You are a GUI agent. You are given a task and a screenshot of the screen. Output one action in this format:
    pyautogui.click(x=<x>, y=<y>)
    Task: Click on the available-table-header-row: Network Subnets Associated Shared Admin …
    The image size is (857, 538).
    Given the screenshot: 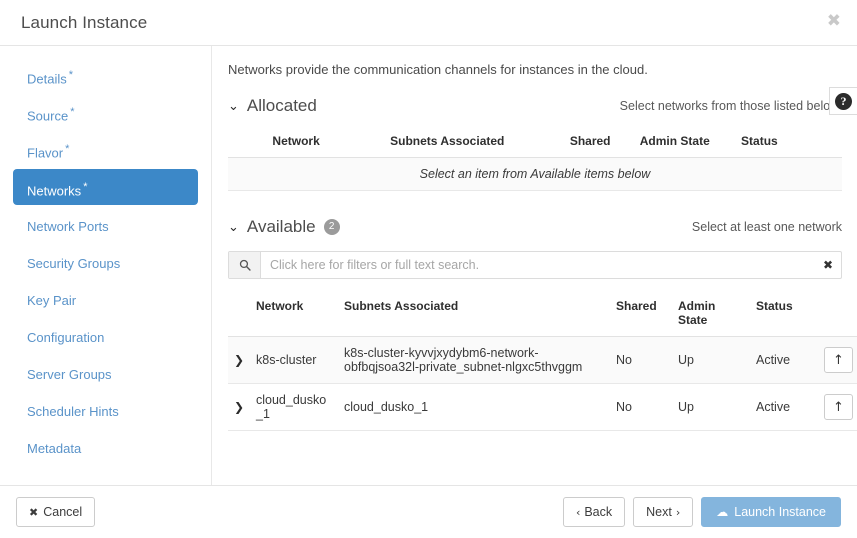 What is the action you would take?
    pyautogui.click(x=542, y=316)
    